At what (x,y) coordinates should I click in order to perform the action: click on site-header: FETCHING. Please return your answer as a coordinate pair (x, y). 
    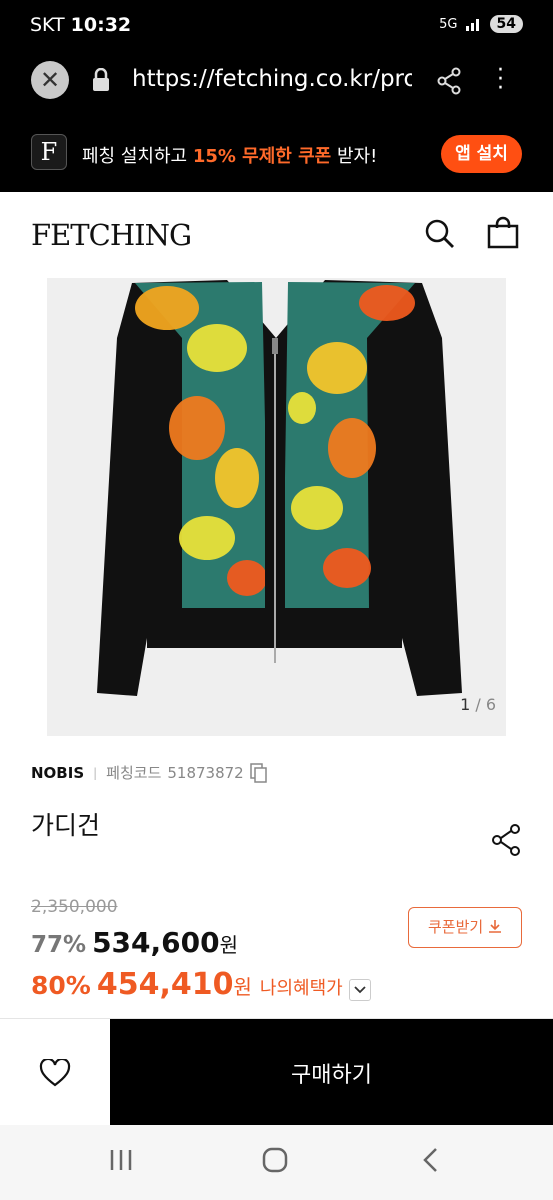
    Looking at the image, I should click on (276, 235).